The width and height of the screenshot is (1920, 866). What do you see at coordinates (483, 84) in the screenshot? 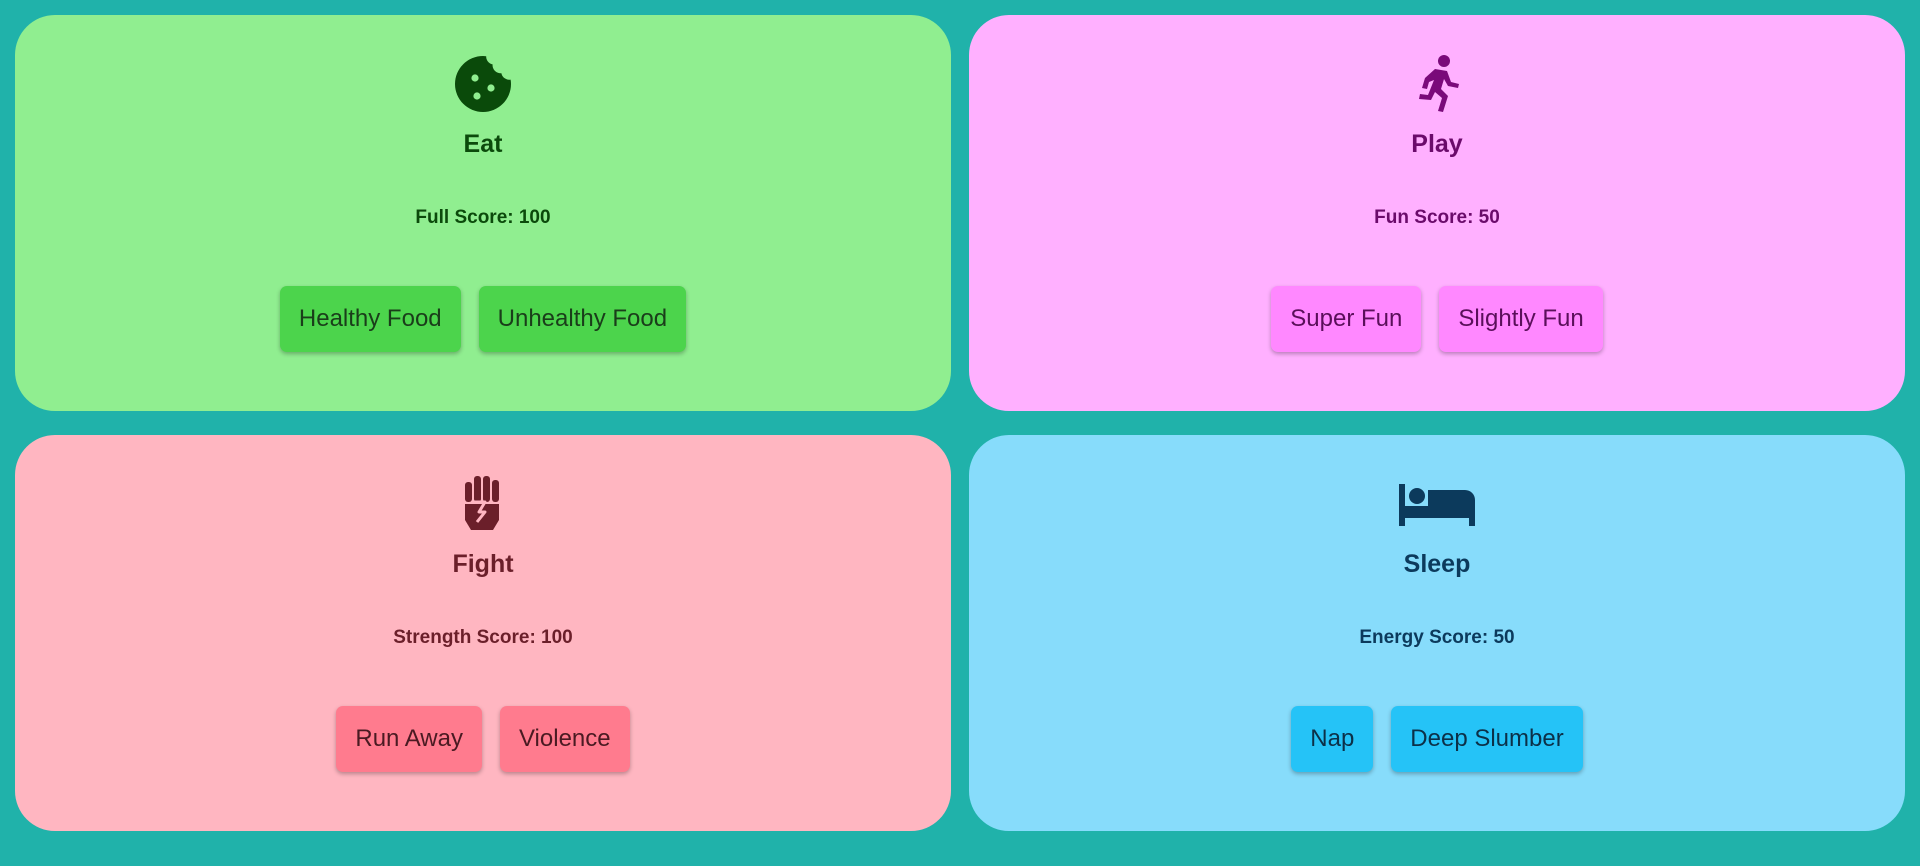
I see `cookie-icon` at bounding box center [483, 84].